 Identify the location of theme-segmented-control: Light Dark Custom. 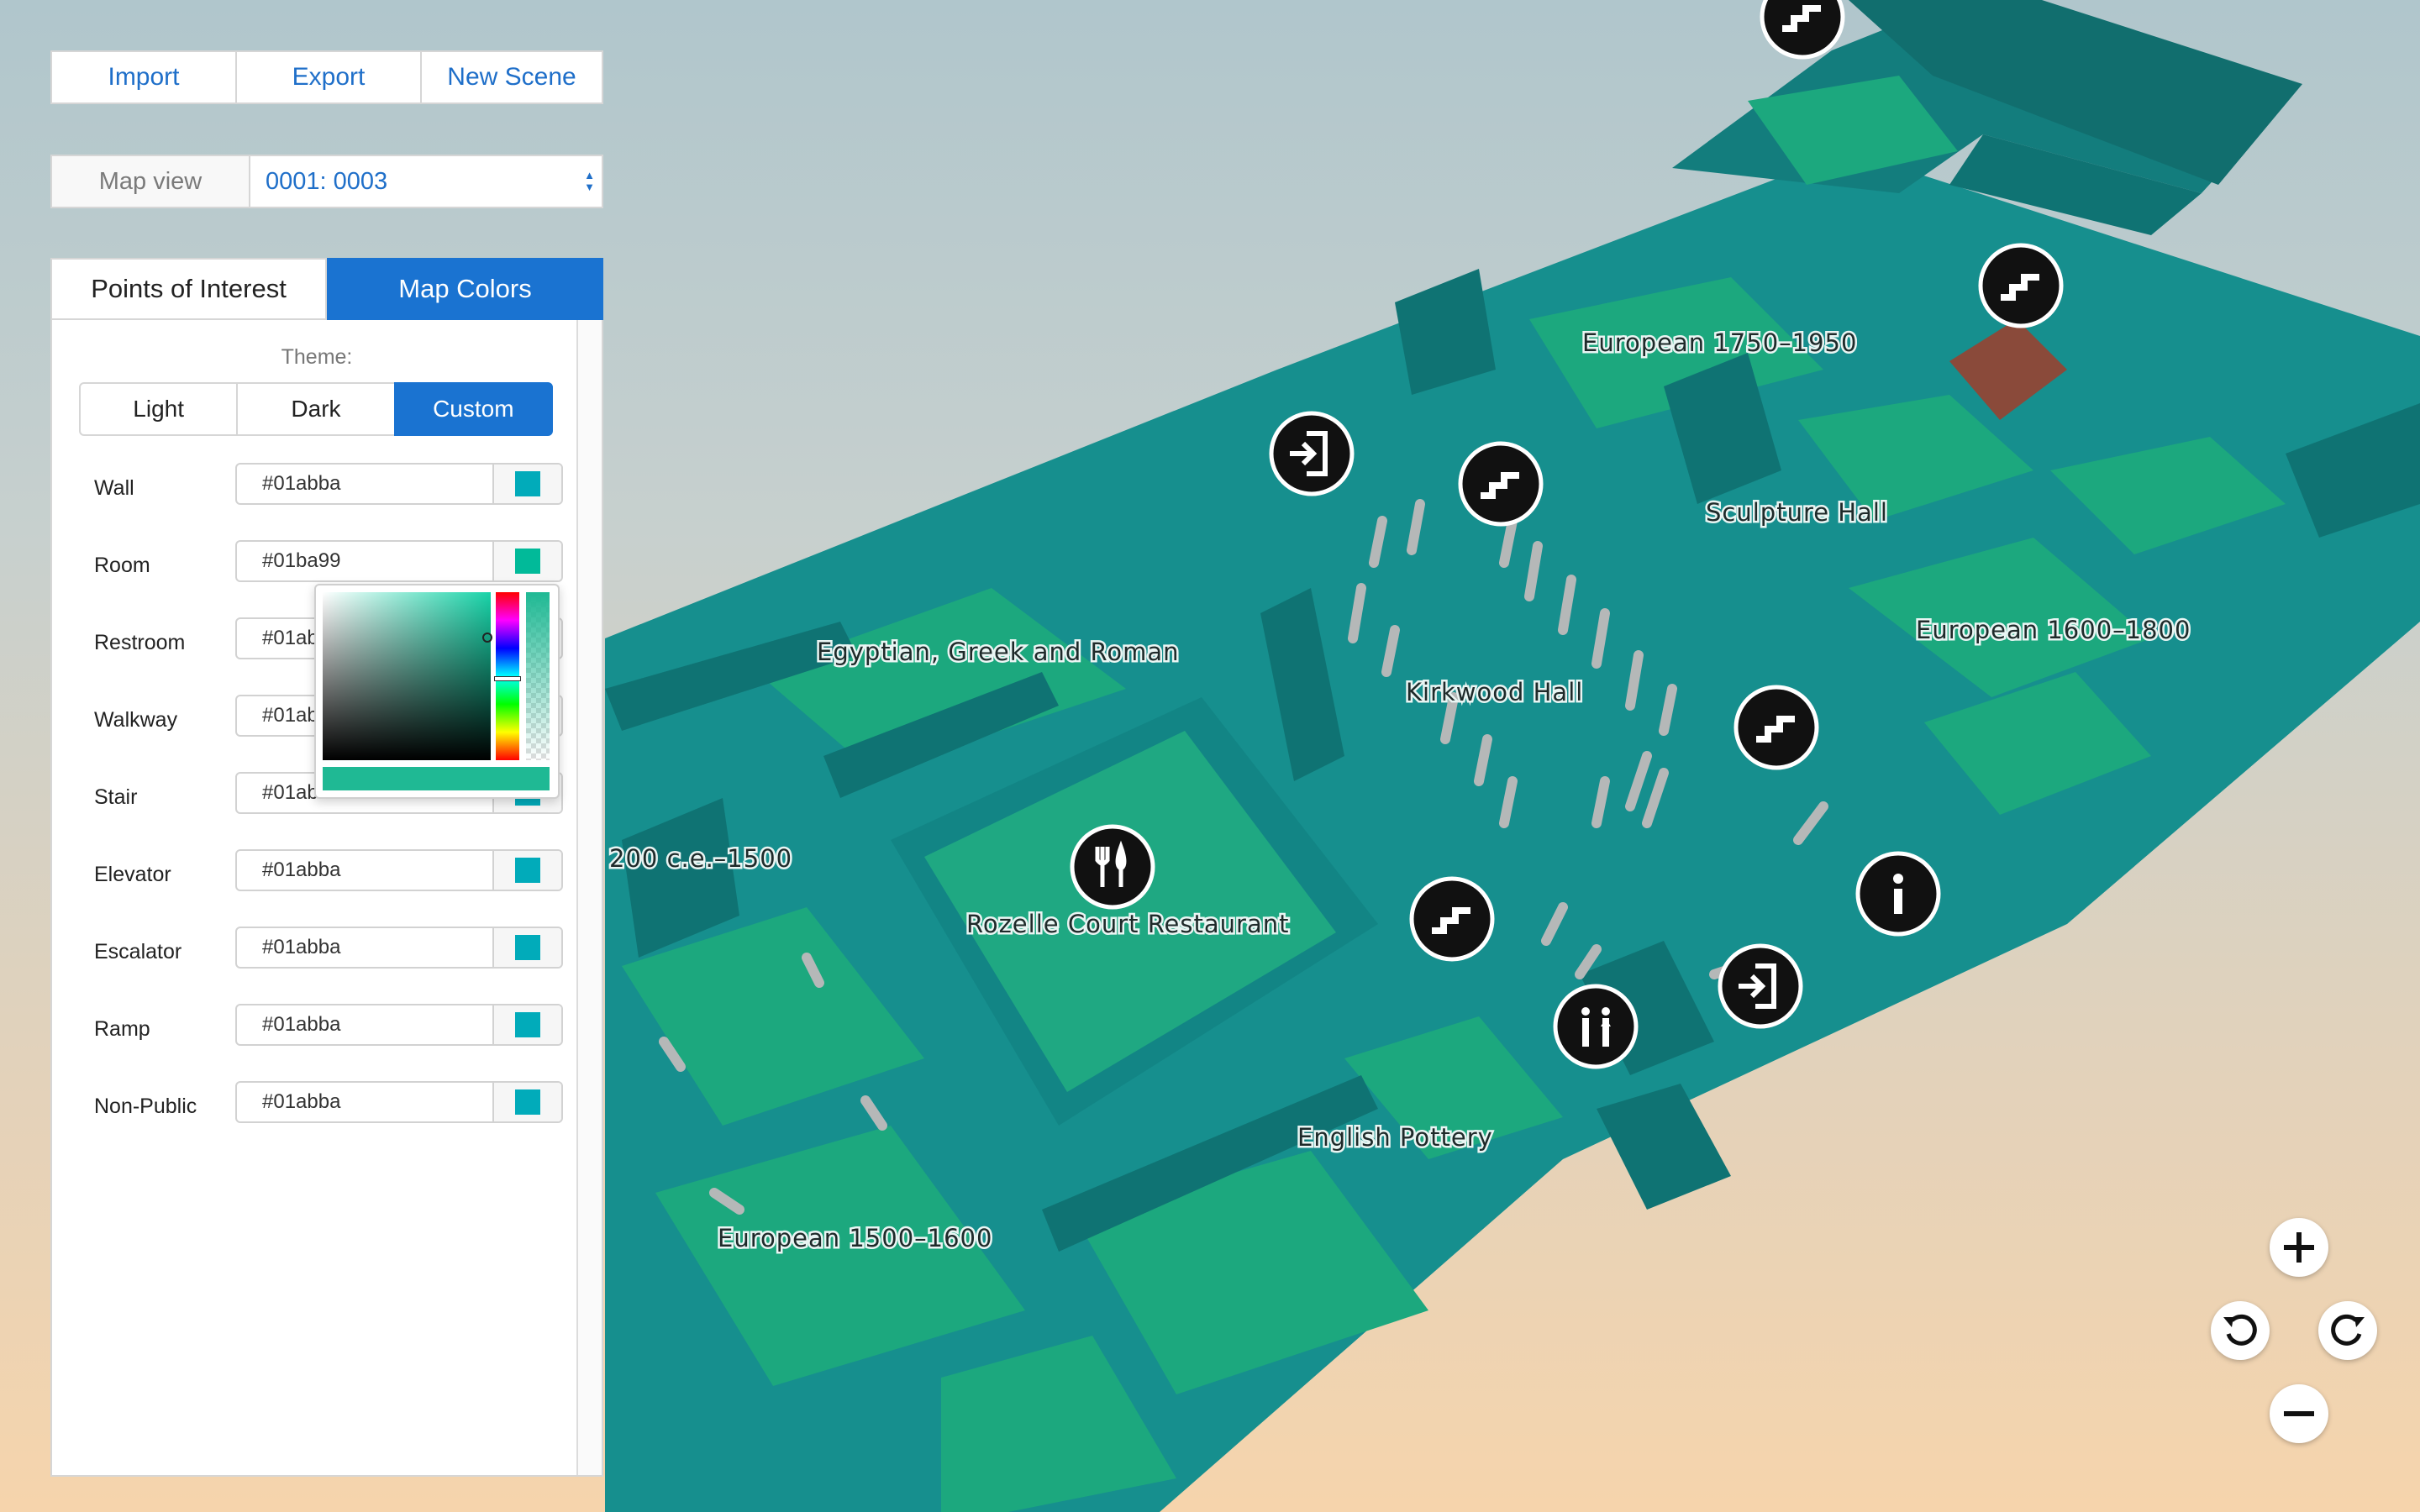
(316, 409).